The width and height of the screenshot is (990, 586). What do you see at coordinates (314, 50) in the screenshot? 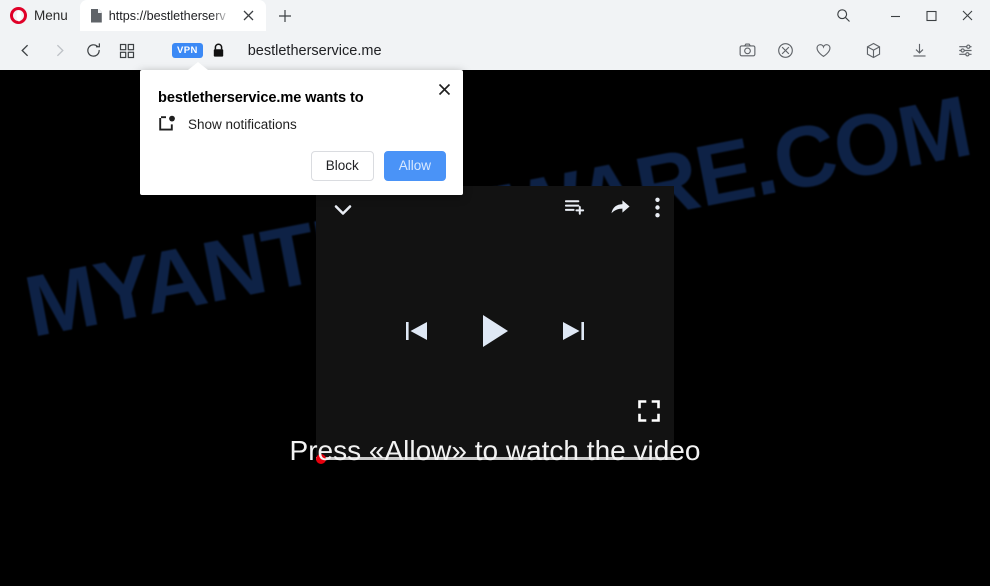
I see `url-text: bestletherservice.me` at bounding box center [314, 50].